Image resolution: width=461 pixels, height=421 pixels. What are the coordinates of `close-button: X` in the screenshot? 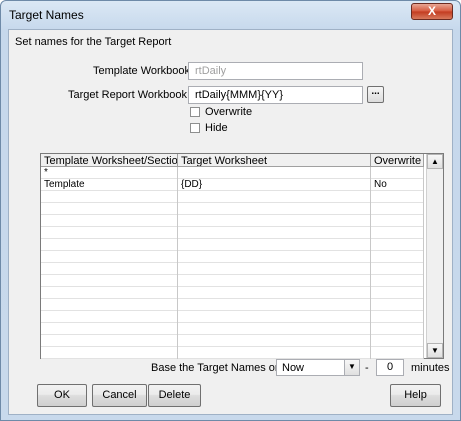 It's located at (432, 11).